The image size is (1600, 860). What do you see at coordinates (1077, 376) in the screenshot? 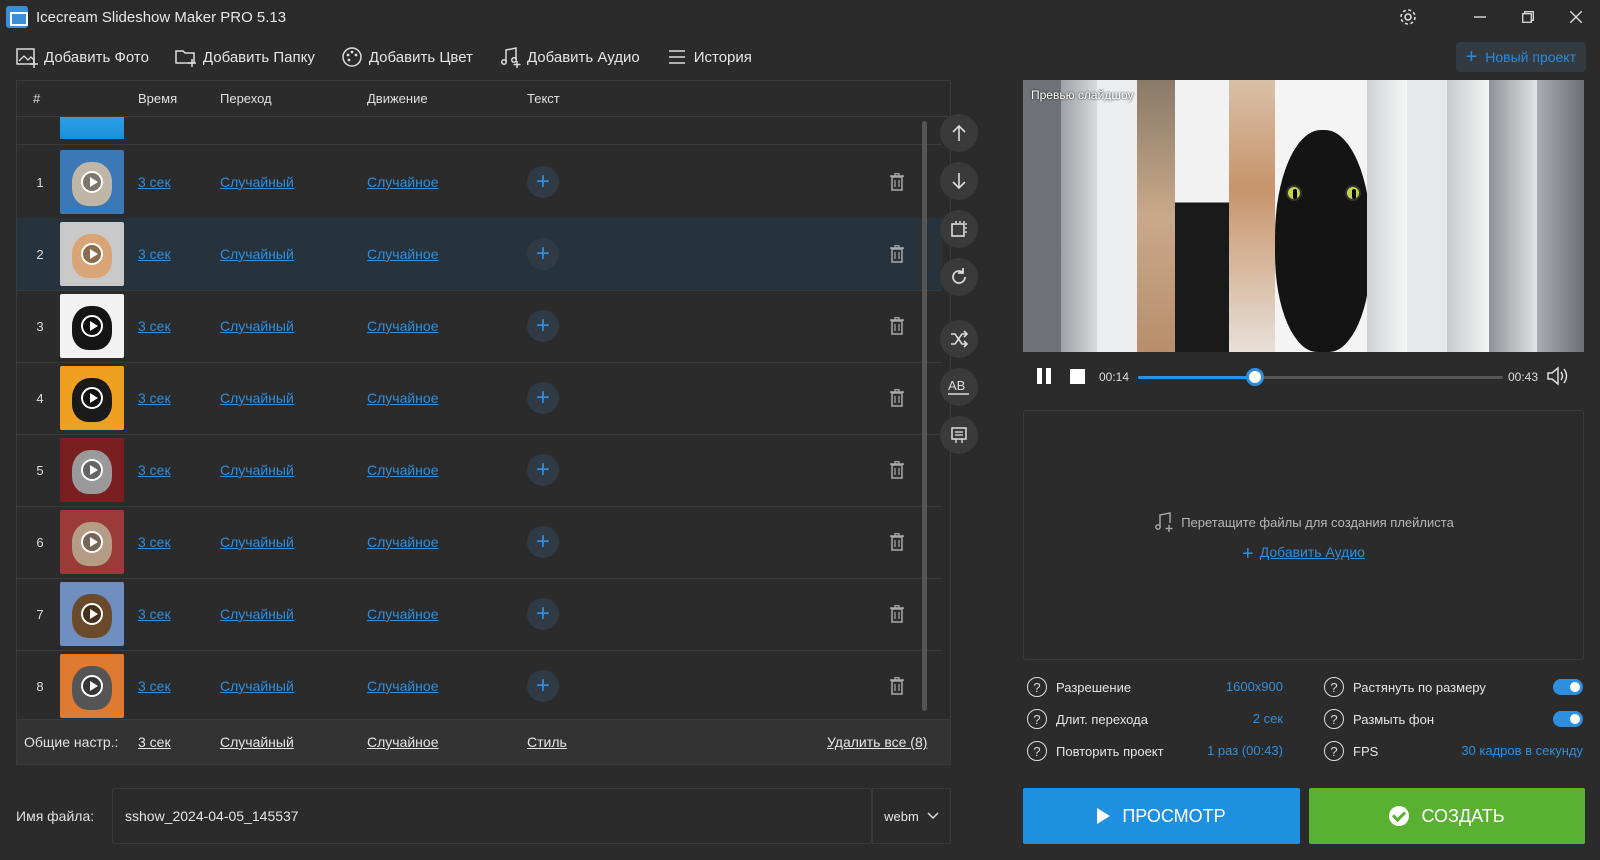
I see `stop-icon` at bounding box center [1077, 376].